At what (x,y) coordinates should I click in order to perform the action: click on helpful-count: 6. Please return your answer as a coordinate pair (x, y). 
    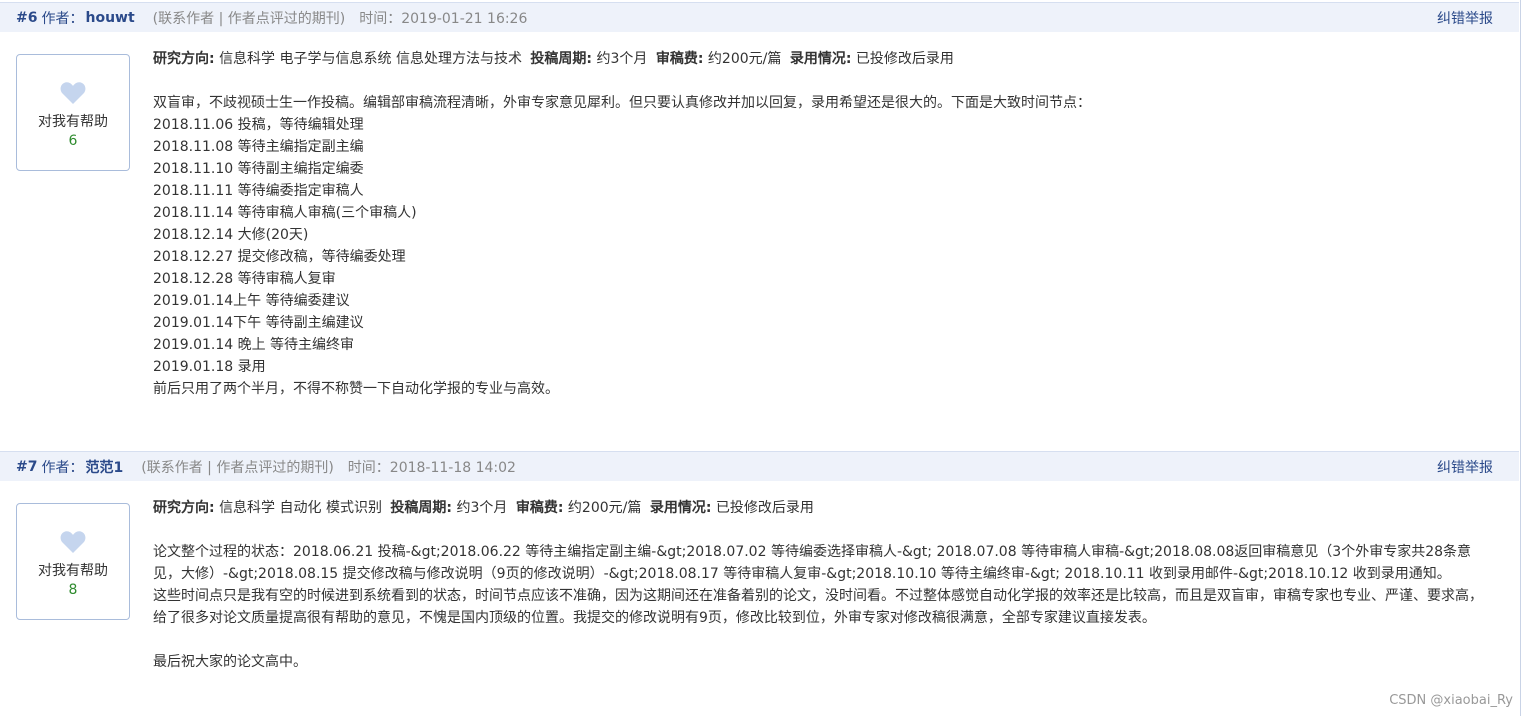
    Looking at the image, I should click on (73, 141).